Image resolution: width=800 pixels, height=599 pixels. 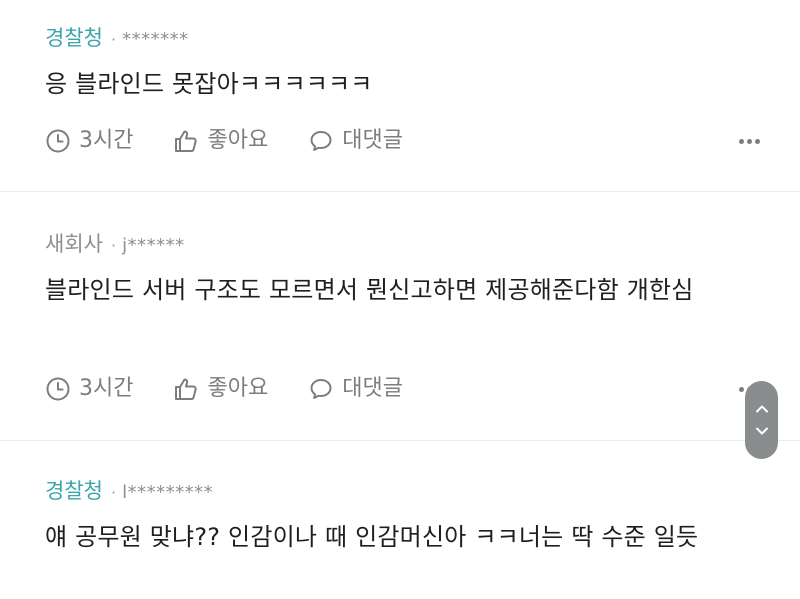 I want to click on comment-meta: 경찰청 · *******, so click(x=402, y=38).